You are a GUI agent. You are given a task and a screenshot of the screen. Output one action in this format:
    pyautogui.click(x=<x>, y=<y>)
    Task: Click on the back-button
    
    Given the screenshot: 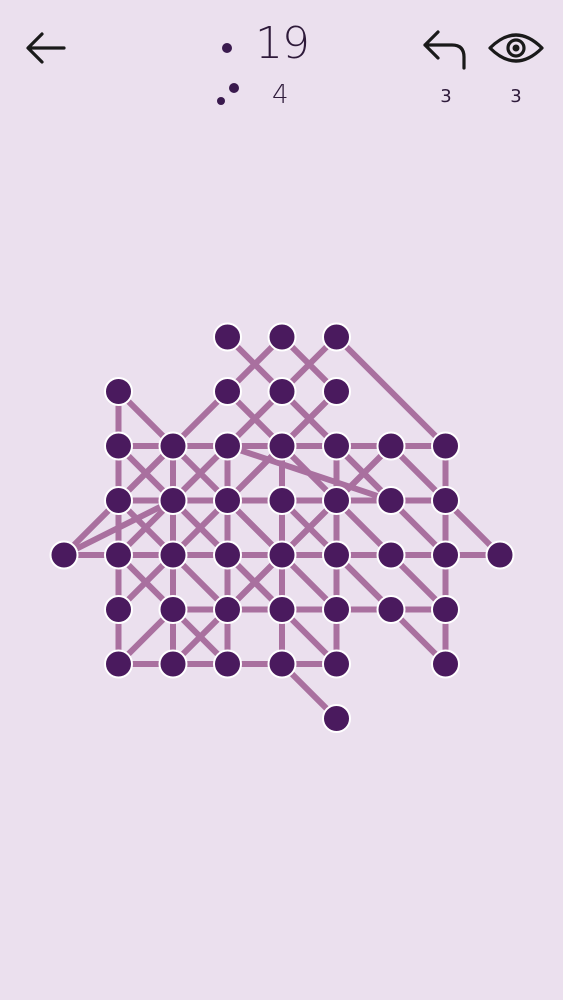 What is the action you would take?
    pyautogui.click(x=45, y=48)
    